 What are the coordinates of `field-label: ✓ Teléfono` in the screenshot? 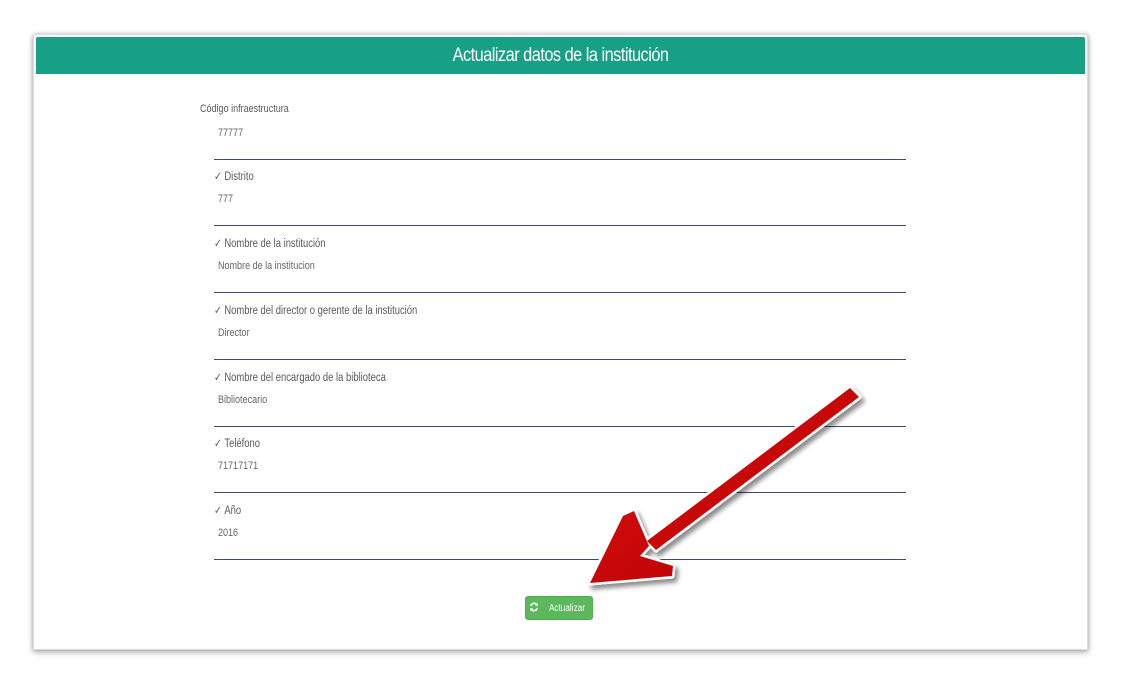 It's located at (237, 444).